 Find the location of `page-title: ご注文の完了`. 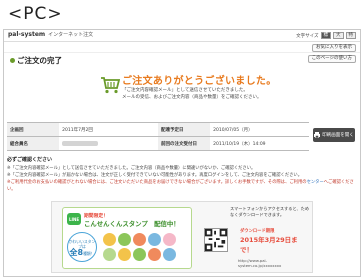

page-title: ご注文の完了 is located at coordinates (36, 60).